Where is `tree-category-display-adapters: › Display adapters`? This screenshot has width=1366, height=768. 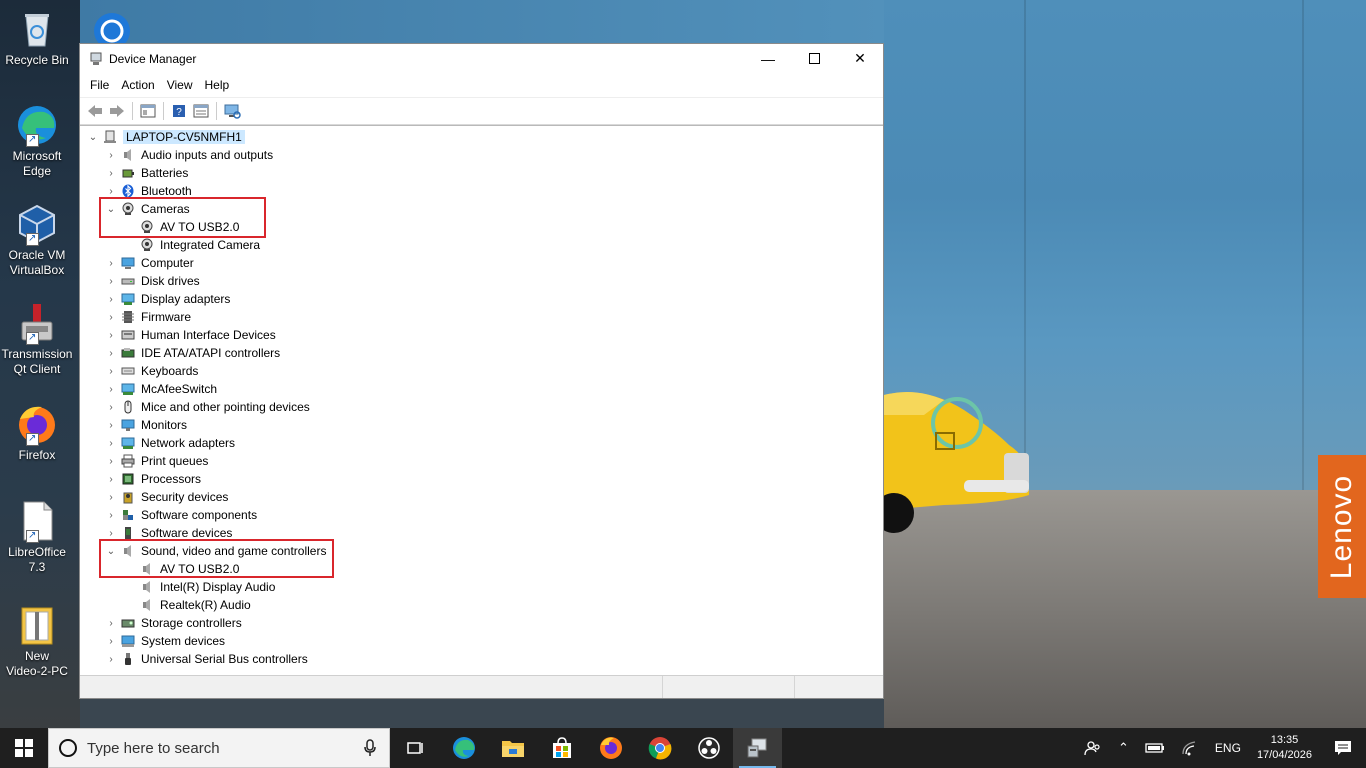 tree-category-display-adapters: › Display adapters is located at coordinates (167, 299).